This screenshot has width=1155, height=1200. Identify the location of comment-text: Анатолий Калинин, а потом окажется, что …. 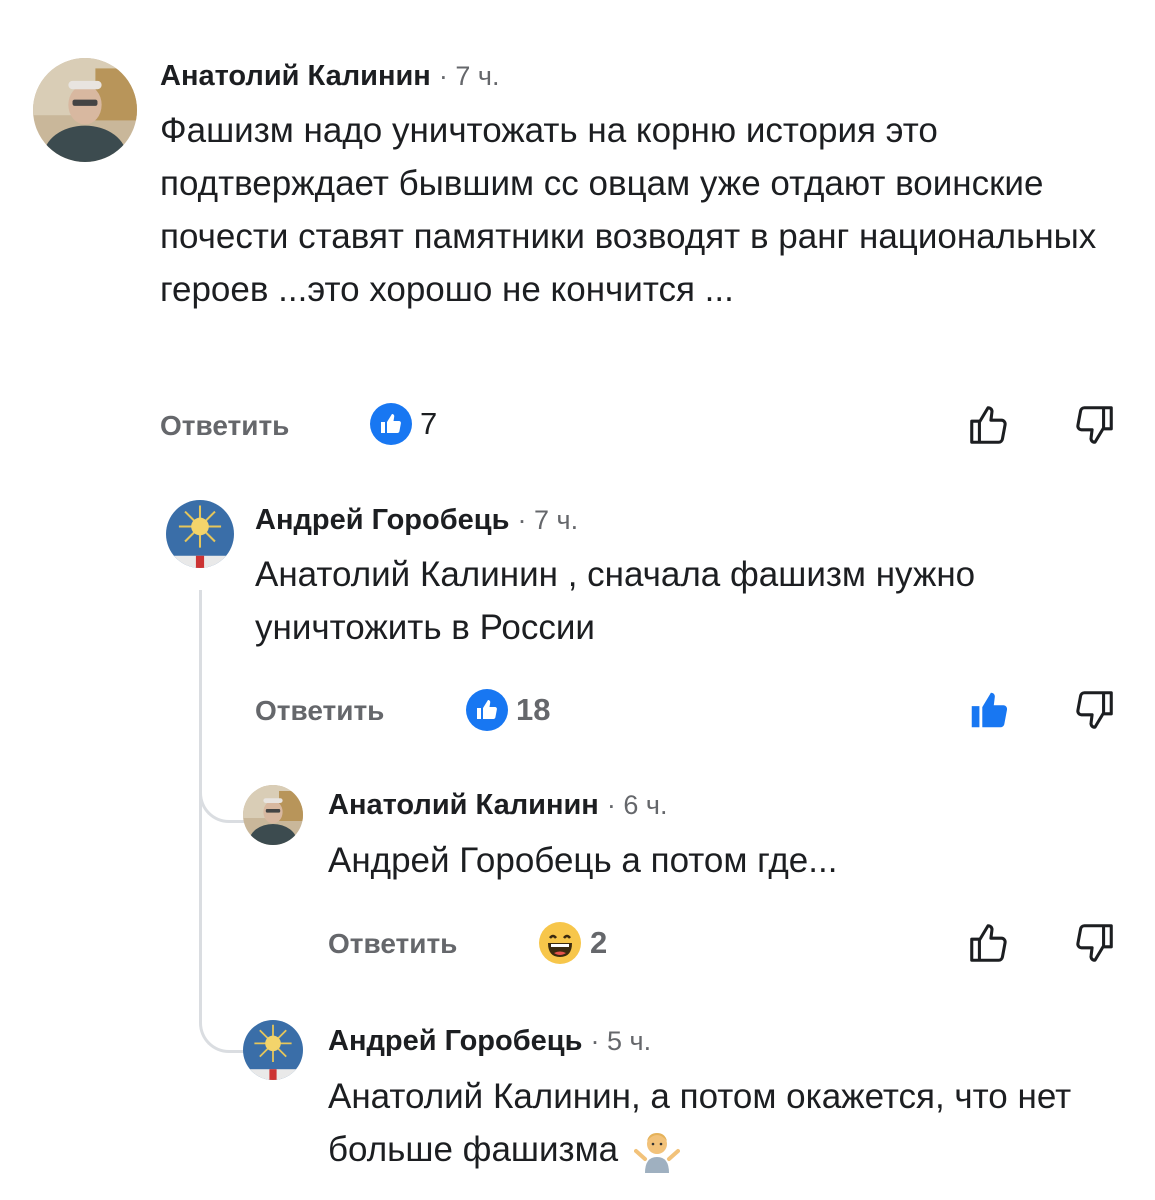
(728, 1123).